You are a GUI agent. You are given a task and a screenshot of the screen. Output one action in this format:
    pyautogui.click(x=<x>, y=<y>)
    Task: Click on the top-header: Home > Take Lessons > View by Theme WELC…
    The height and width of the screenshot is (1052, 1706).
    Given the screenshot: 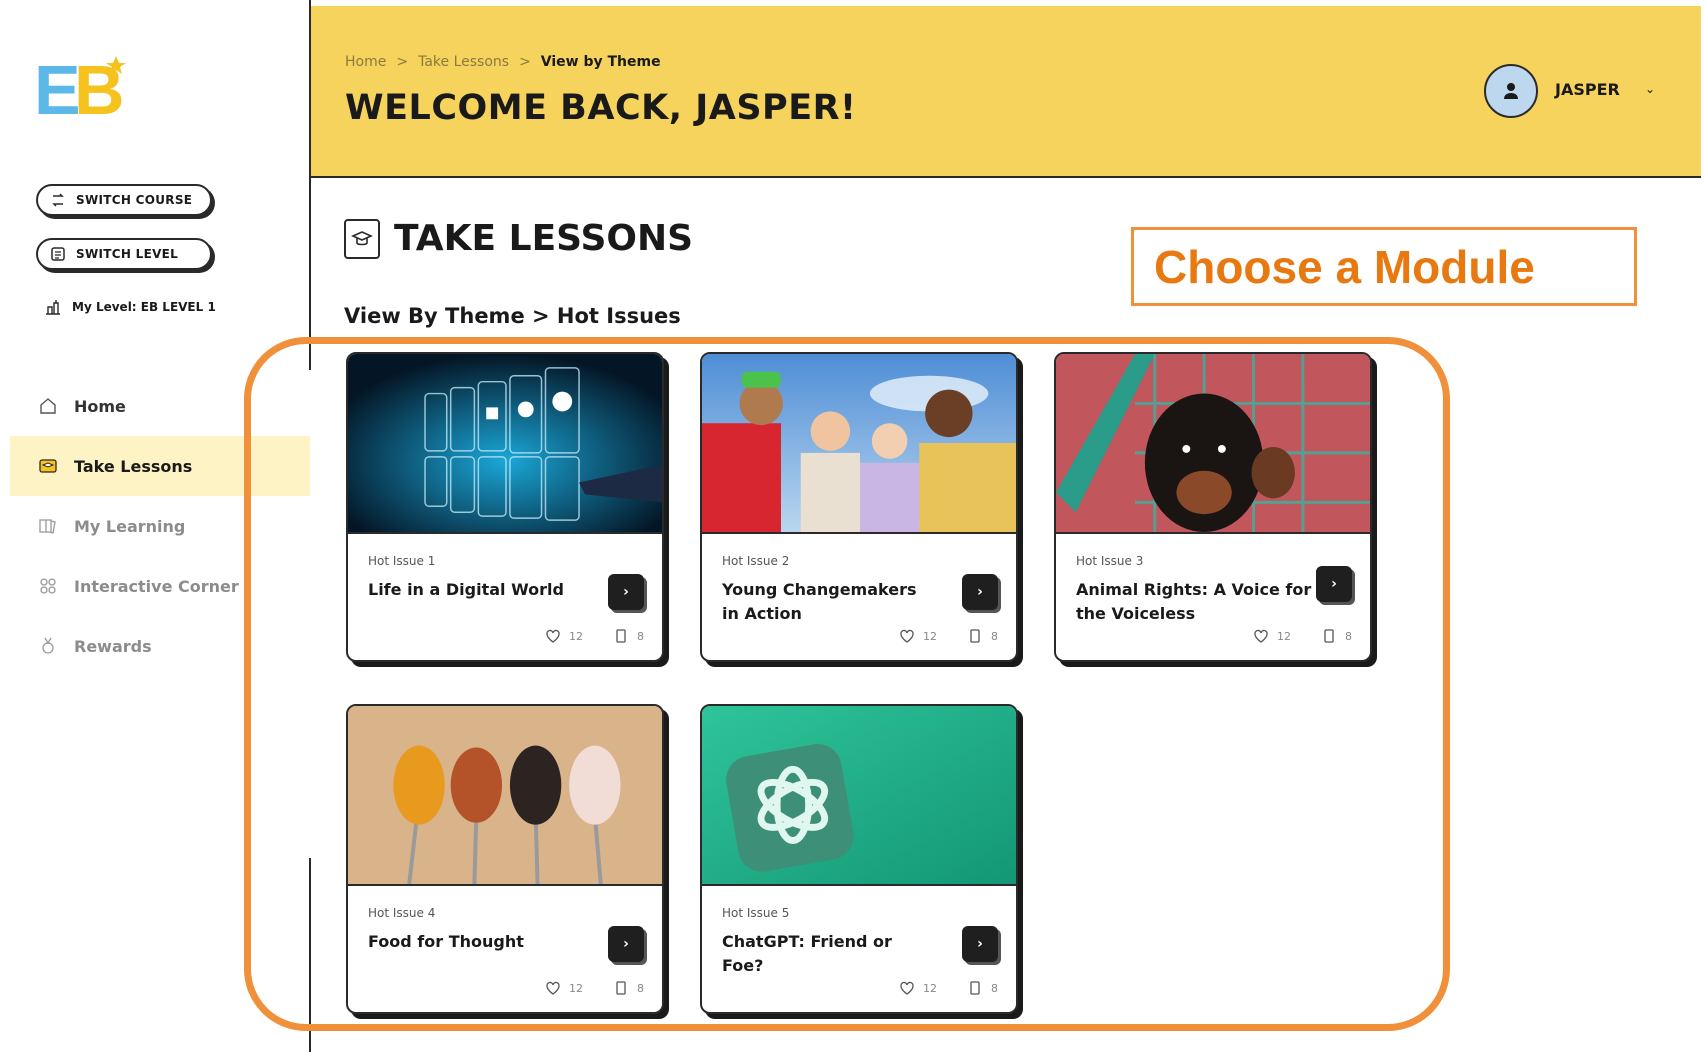 What is the action you would take?
    pyautogui.click(x=1006, y=92)
    